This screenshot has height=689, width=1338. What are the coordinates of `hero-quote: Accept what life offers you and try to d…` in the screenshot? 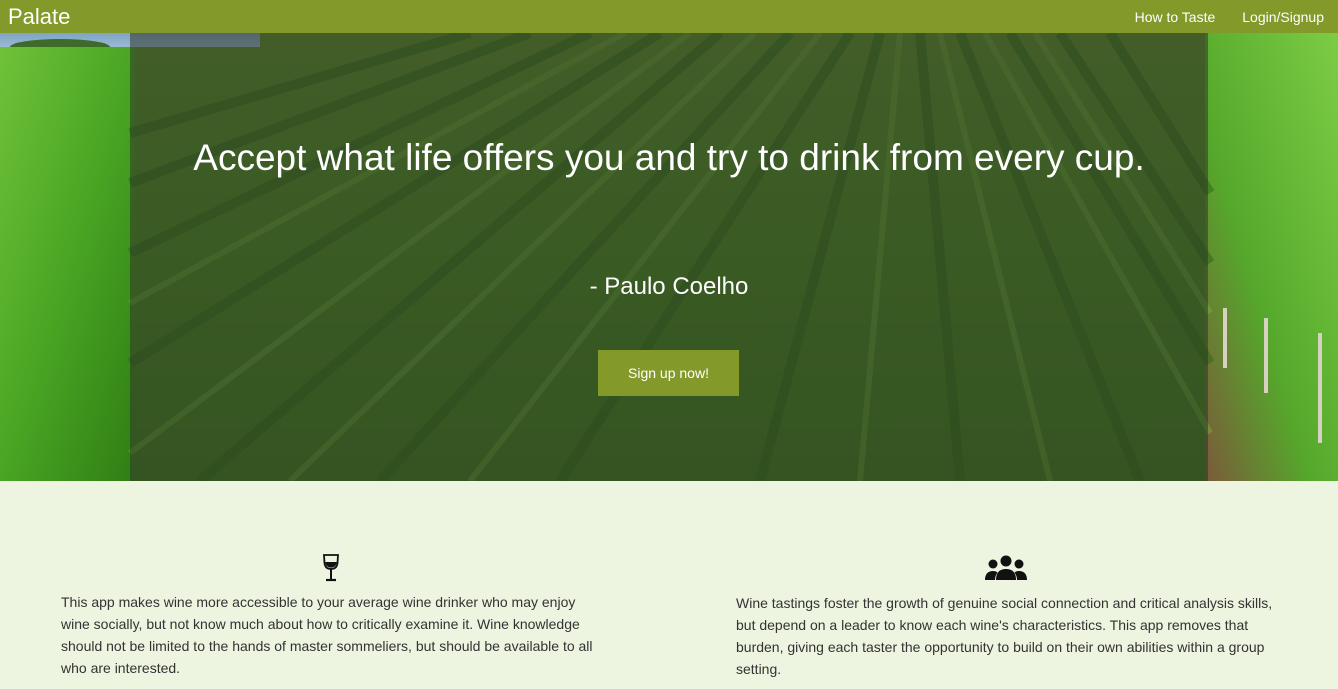 It's located at (669, 157).